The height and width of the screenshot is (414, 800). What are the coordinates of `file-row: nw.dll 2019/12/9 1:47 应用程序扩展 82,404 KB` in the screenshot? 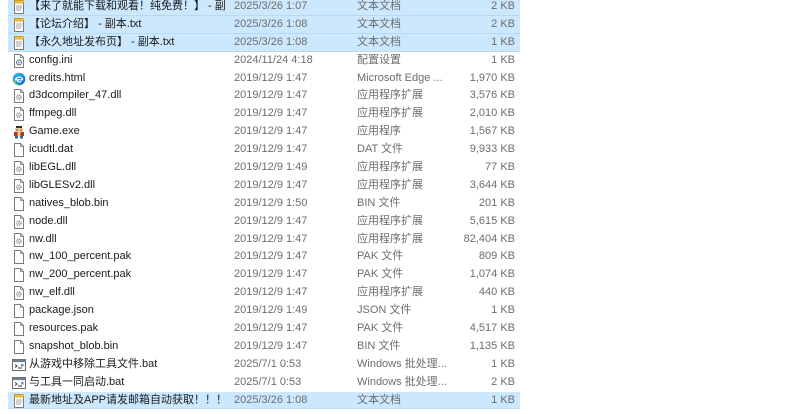 It's located at (400, 240).